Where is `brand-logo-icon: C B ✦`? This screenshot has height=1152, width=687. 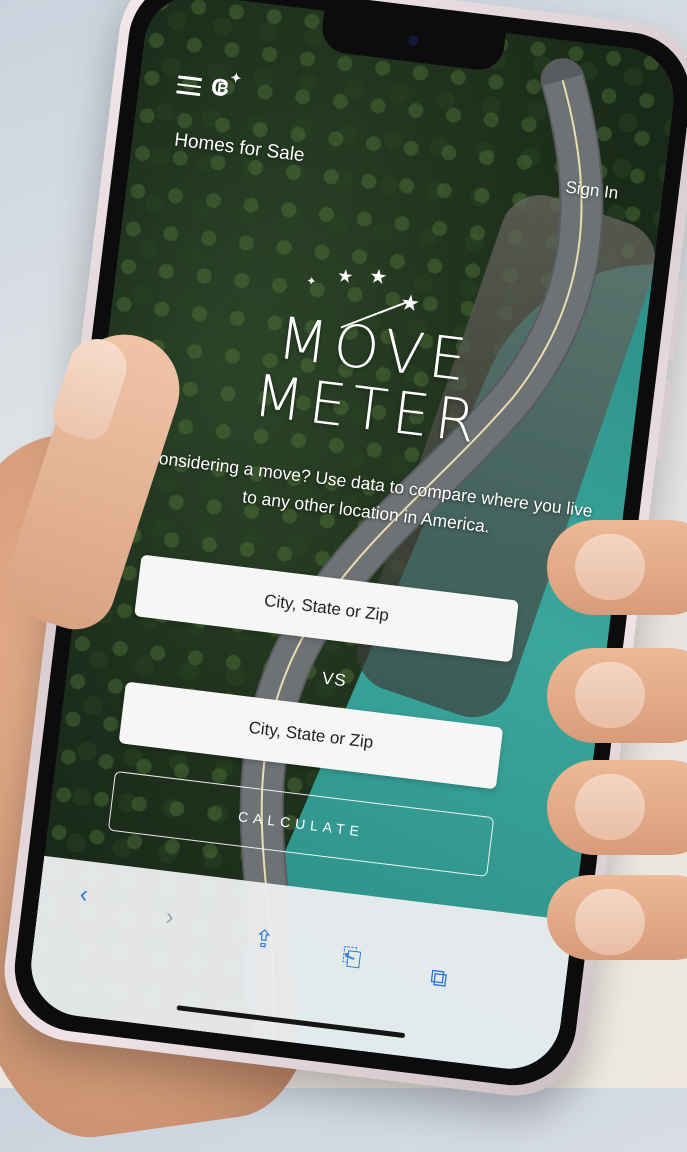 brand-logo-icon: C B ✦ is located at coordinates (226, 88).